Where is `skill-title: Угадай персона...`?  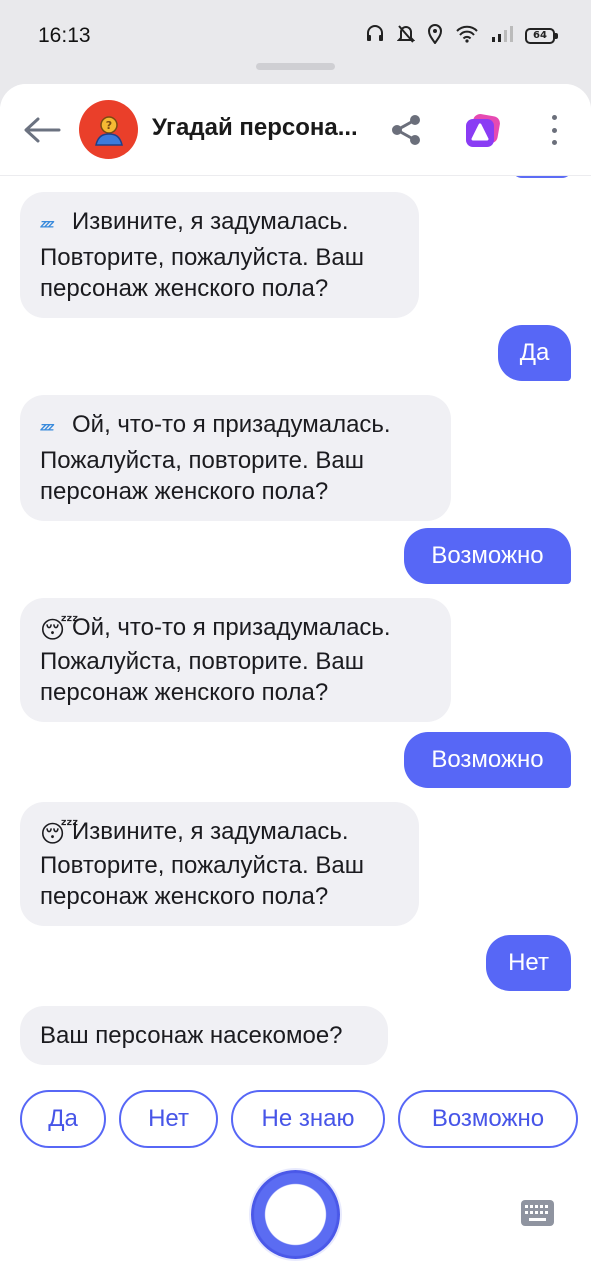
skill-title: Угадай персона... is located at coordinates (255, 127).